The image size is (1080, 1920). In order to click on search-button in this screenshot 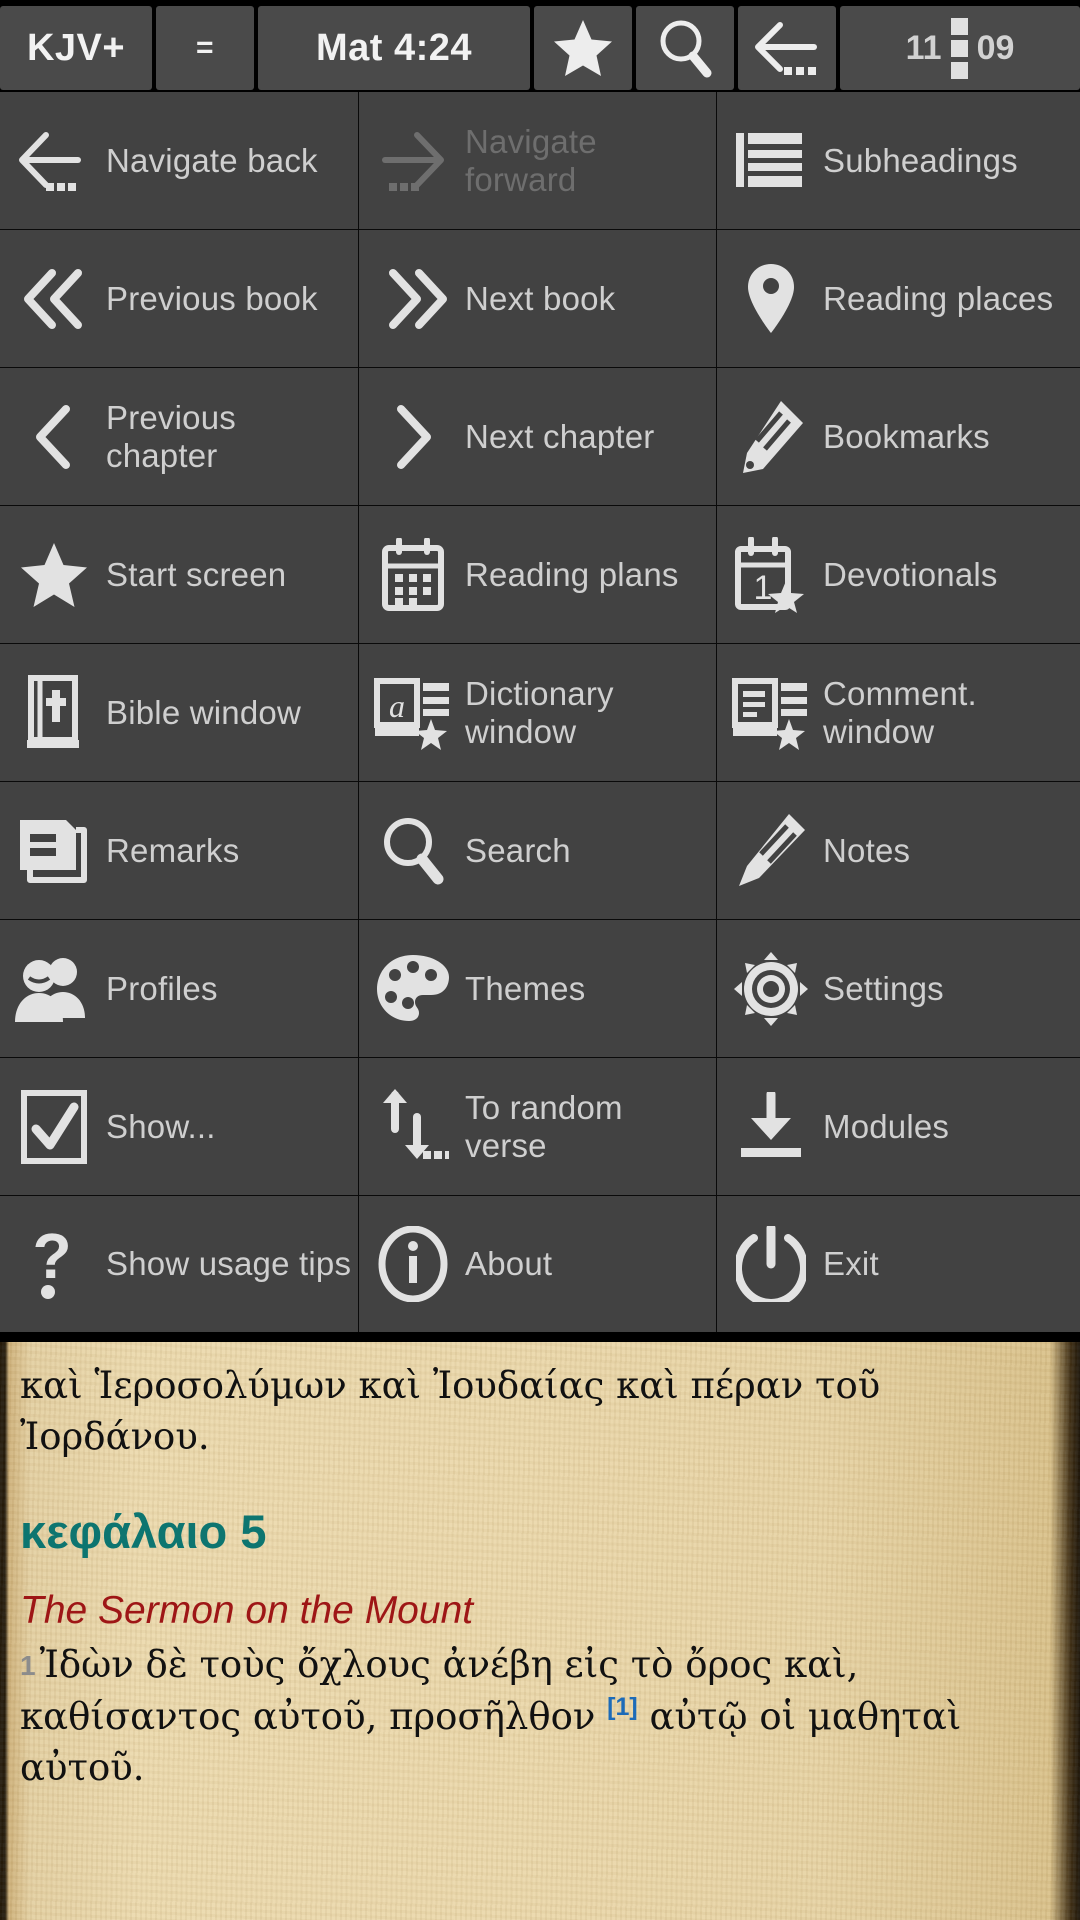, I will do `click(685, 48)`.